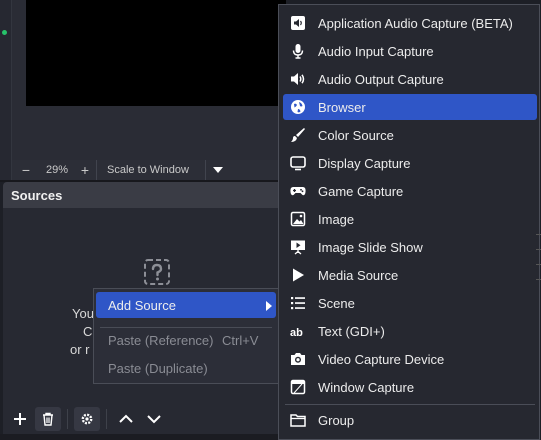 This screenshot has width=541, height=440. I want to click on source-type-label: Audio Input Capture, so click(376, 51).